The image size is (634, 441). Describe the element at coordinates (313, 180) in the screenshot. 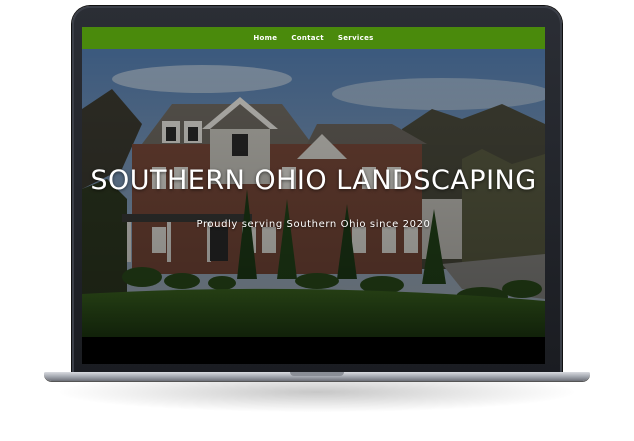

I see `hero-title: SOUTHERN OHIO LANDSCAPING` at that location.